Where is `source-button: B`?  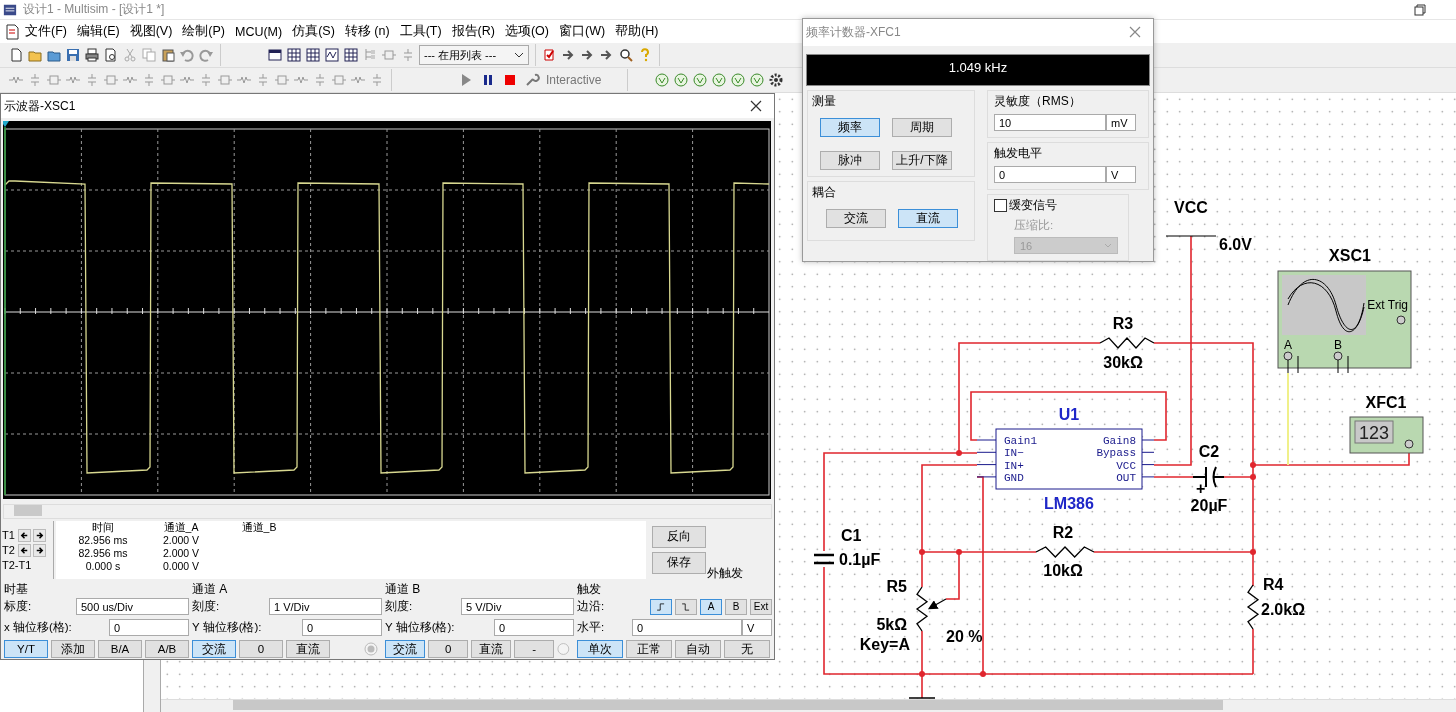 source-button: B is located at coordinates (736, 606).